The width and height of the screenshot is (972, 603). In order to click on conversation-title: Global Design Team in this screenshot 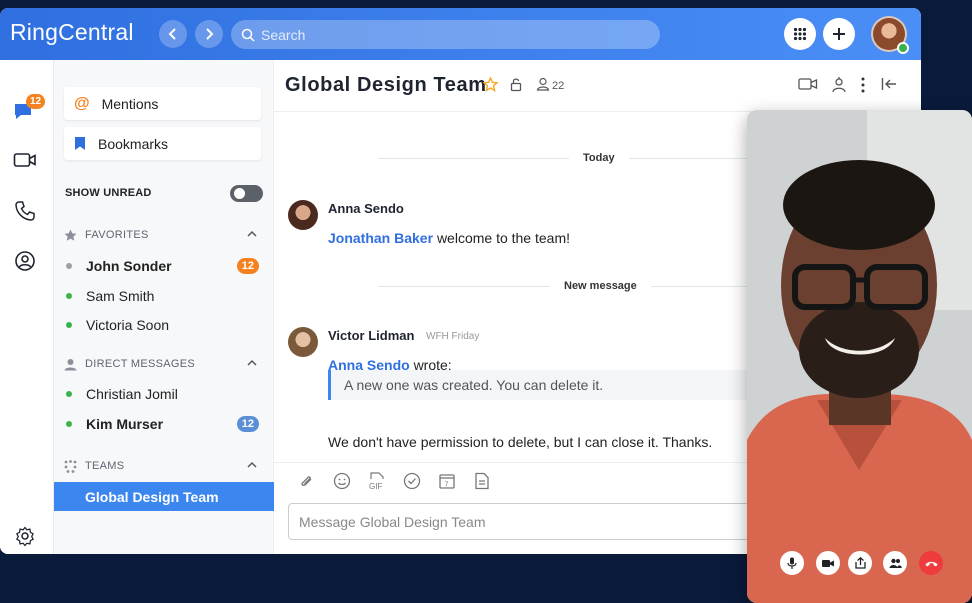, I will do `click(386, 85)`.